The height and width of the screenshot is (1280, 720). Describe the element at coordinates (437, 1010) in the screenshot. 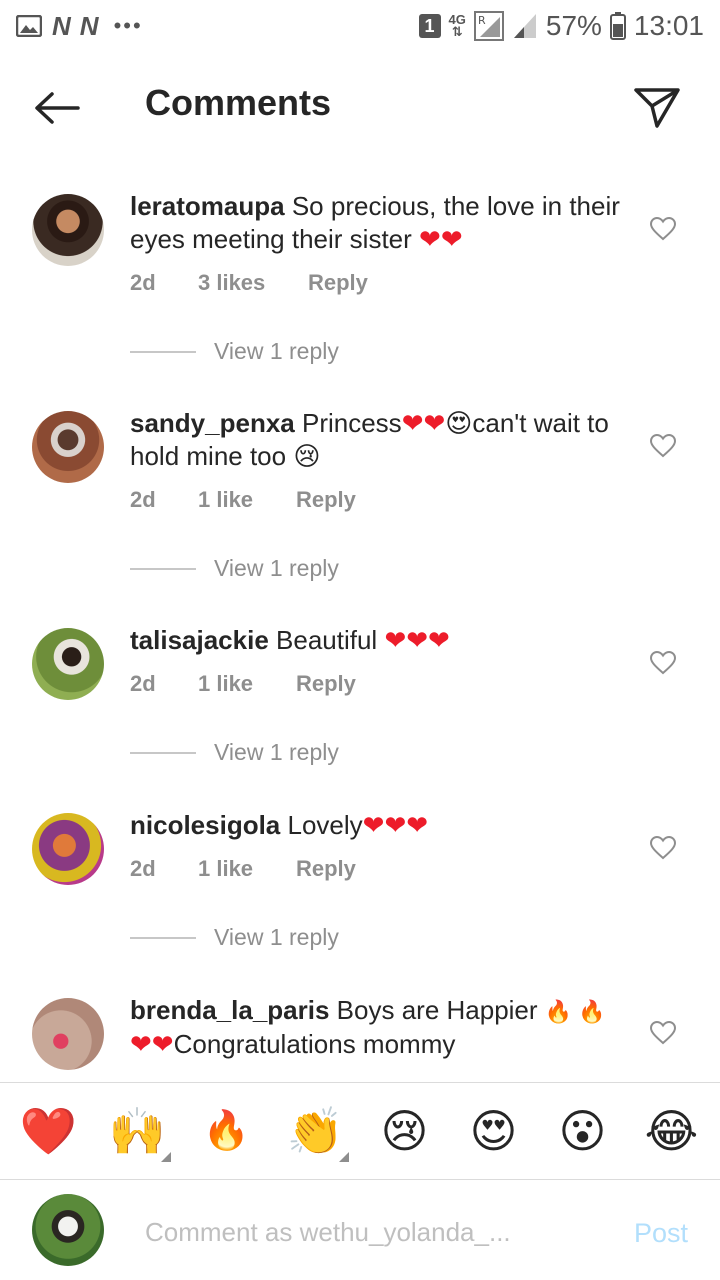

I see `comment-content: Boys are Happier` at that location.